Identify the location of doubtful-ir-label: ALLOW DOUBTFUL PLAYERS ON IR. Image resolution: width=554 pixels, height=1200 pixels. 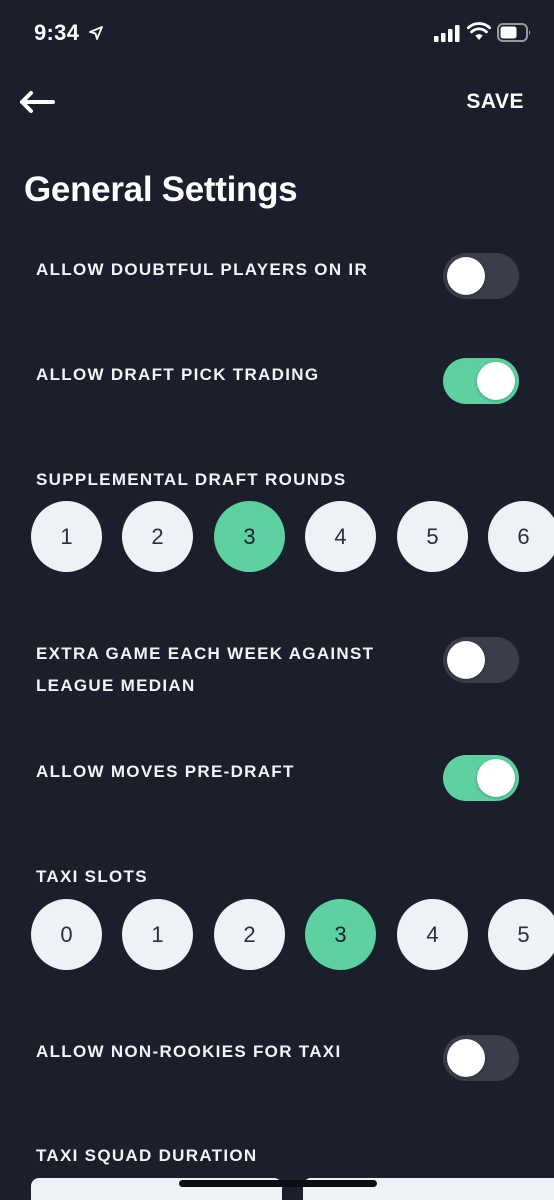
(202, 269).